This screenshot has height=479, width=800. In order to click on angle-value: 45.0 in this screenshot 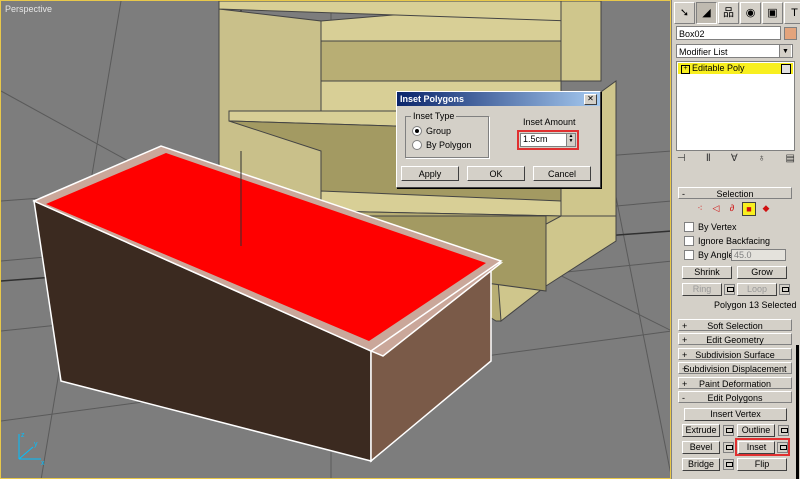, I will do `click(743, 255)`.